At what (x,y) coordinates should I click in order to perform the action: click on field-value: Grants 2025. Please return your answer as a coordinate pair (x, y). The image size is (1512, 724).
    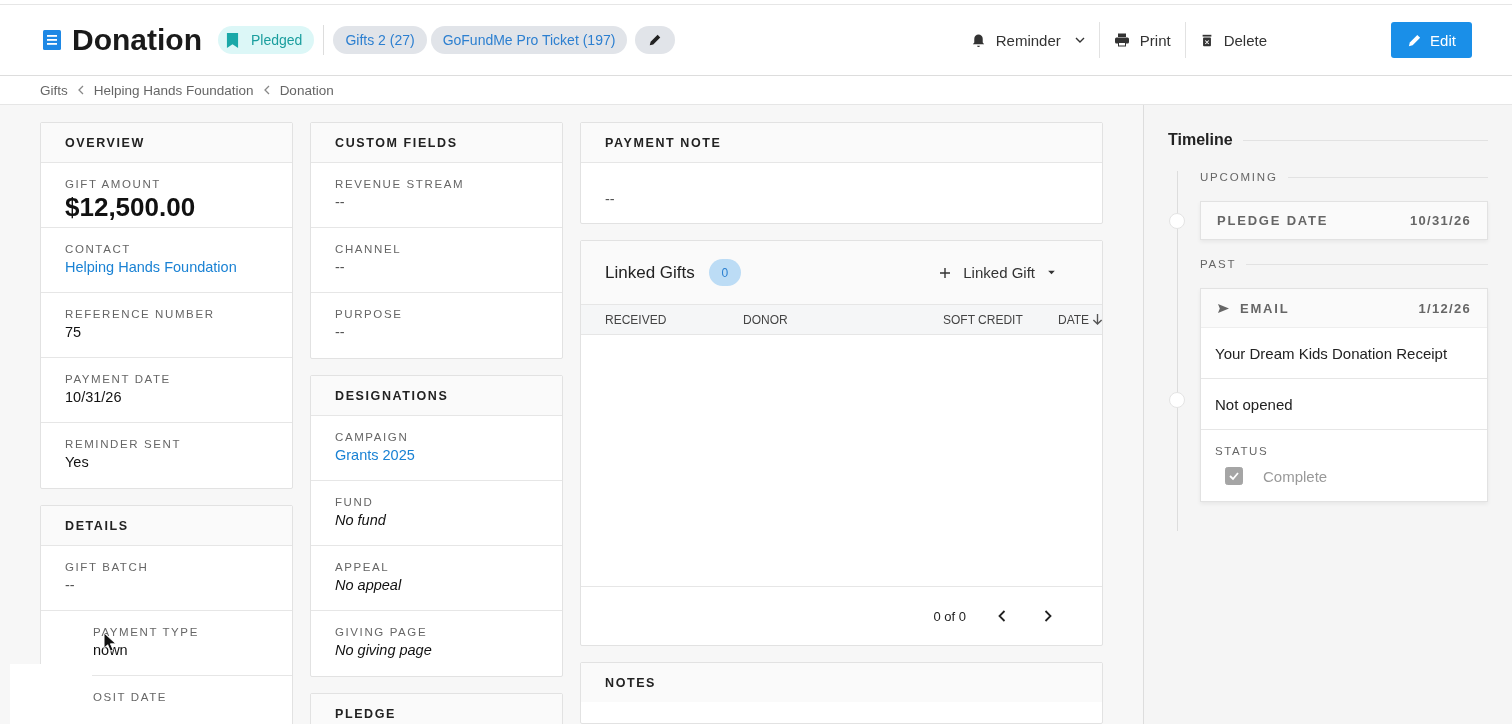
    Looking at the image, I should click on (436, 455).